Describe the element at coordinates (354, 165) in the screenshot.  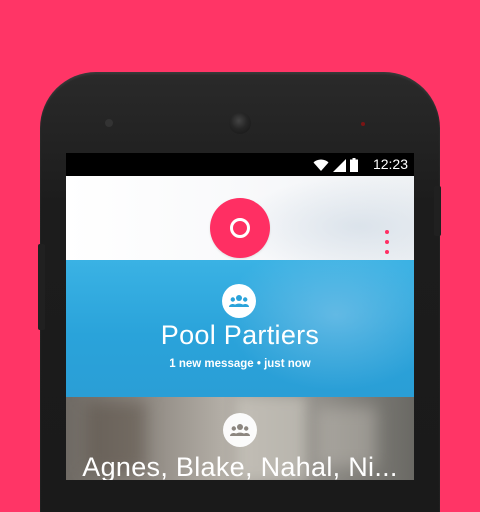
I see `battery-icon` at that location.